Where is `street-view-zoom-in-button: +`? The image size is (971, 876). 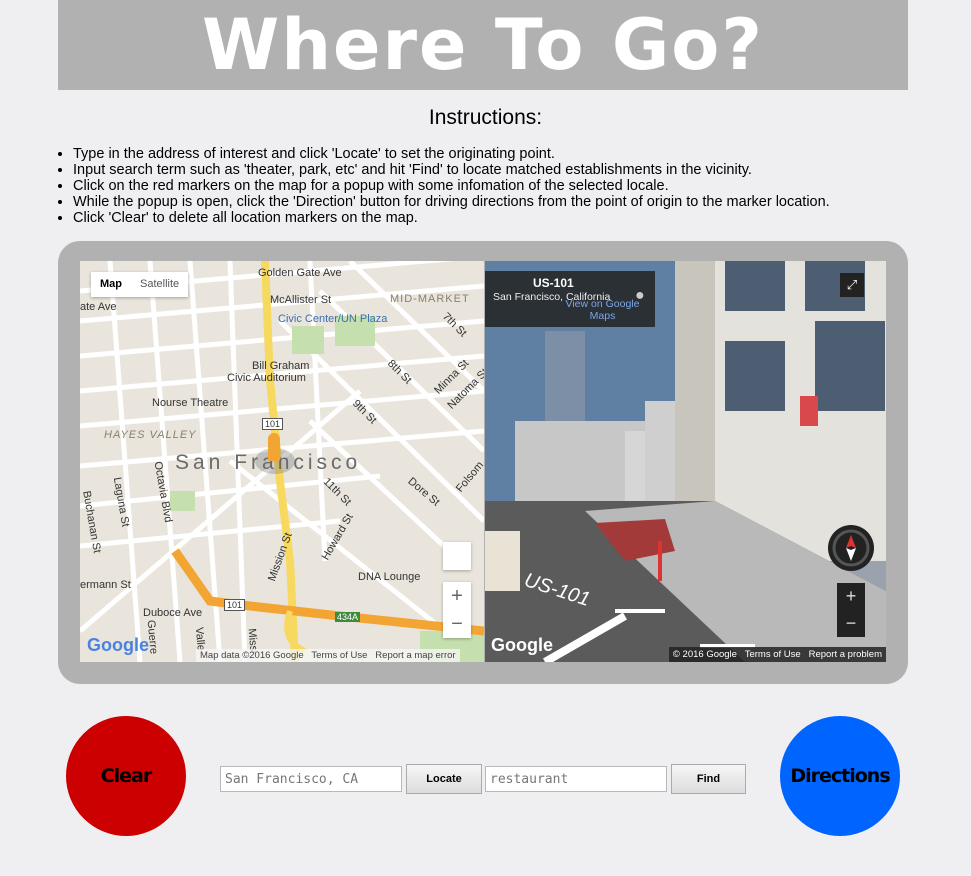
street-view-zoom-in-button: + is located at coordinates (851, 596).